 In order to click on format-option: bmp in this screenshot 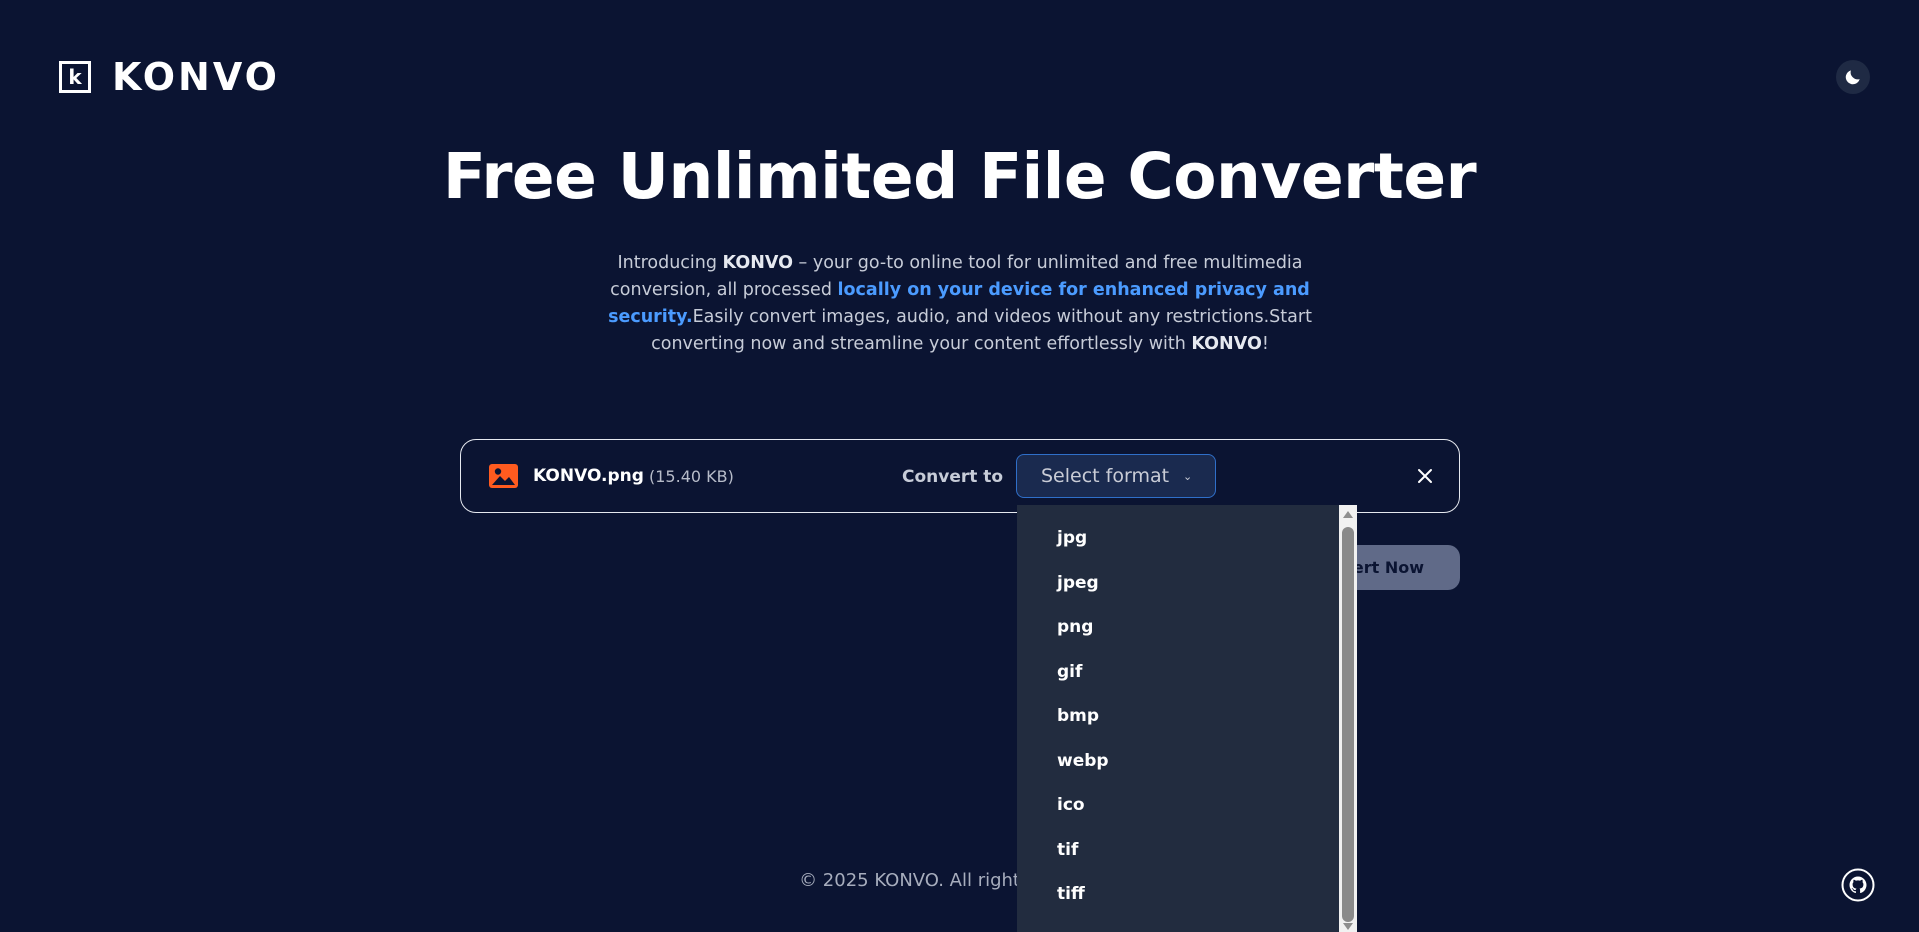, I will do `click(1178, 716)`.